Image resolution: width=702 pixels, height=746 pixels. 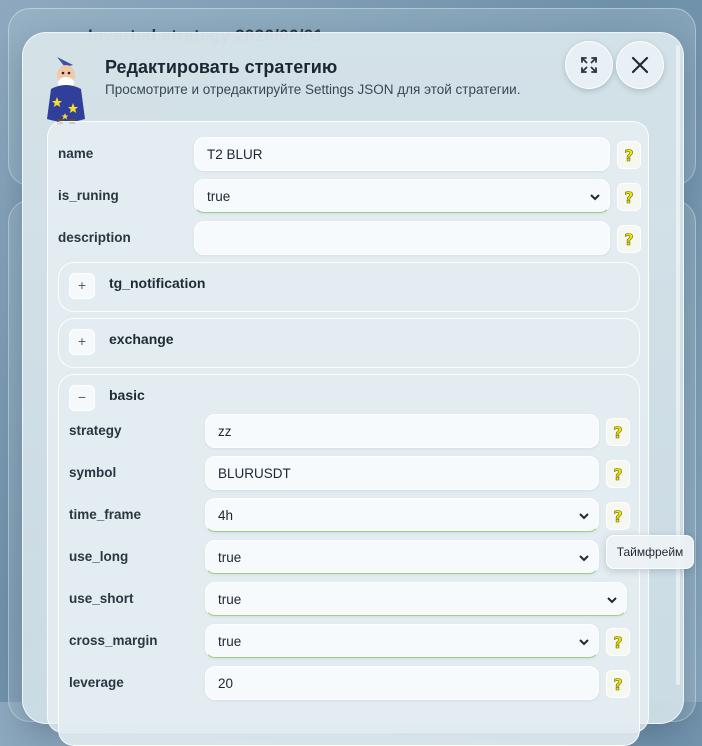 What do you see at coordinates (402, 557) in the screenshot?
I see `use-long-select: true` at bounding box center [402, 557].